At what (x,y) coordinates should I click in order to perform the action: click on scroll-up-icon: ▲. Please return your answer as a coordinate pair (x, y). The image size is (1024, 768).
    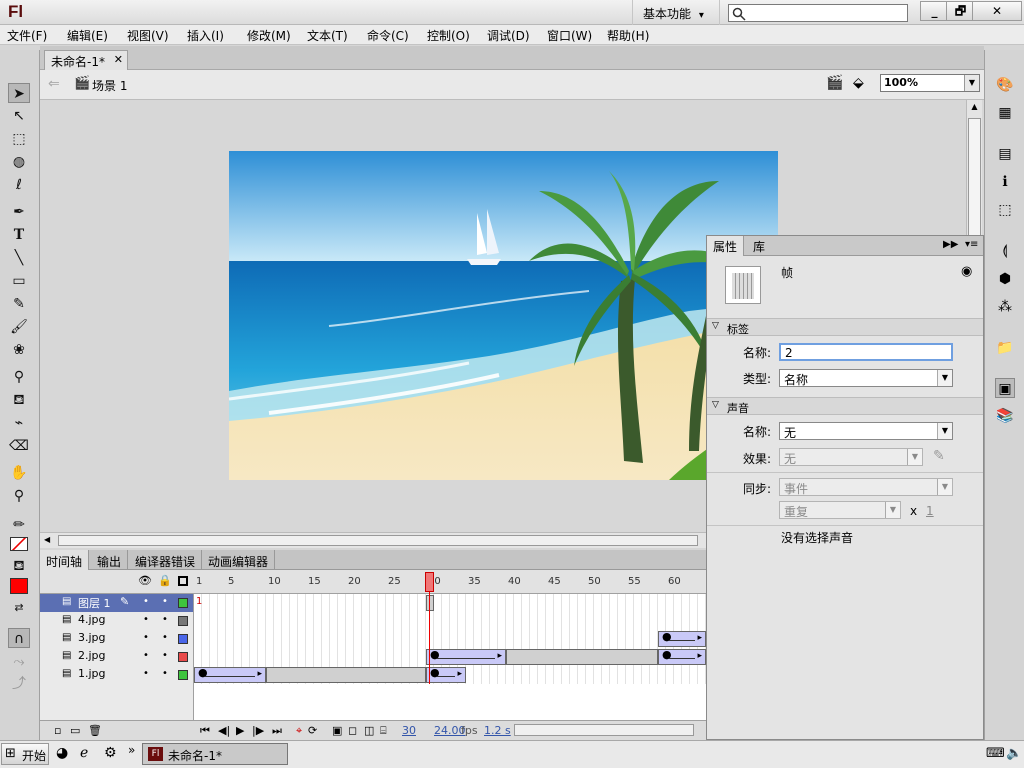
    Looking at the image, I should click on (974, 108).